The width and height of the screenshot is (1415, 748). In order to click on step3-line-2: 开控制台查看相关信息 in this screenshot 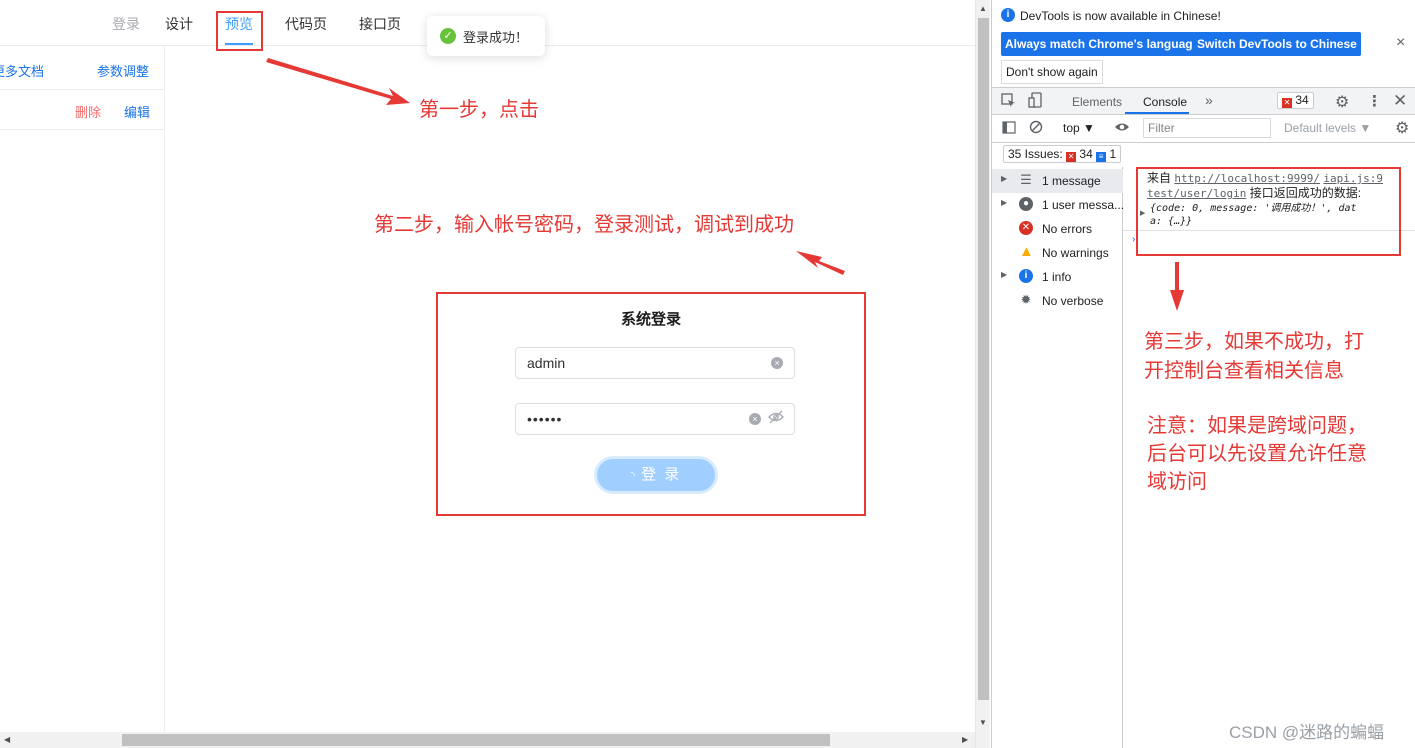, I will do `click(1244, 371)`.